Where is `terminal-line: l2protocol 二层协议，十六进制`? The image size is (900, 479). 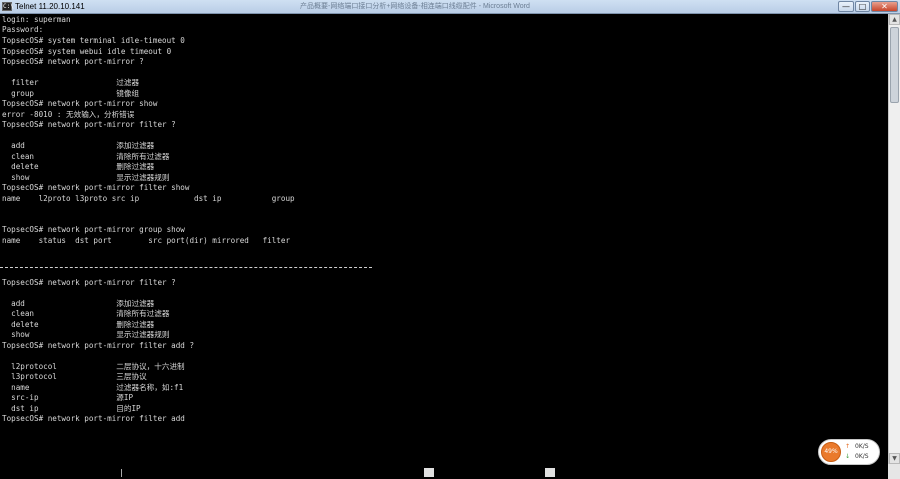 terminal-line: l2protocol 二层协议，十六进制 is located at coordinates (93, 366).